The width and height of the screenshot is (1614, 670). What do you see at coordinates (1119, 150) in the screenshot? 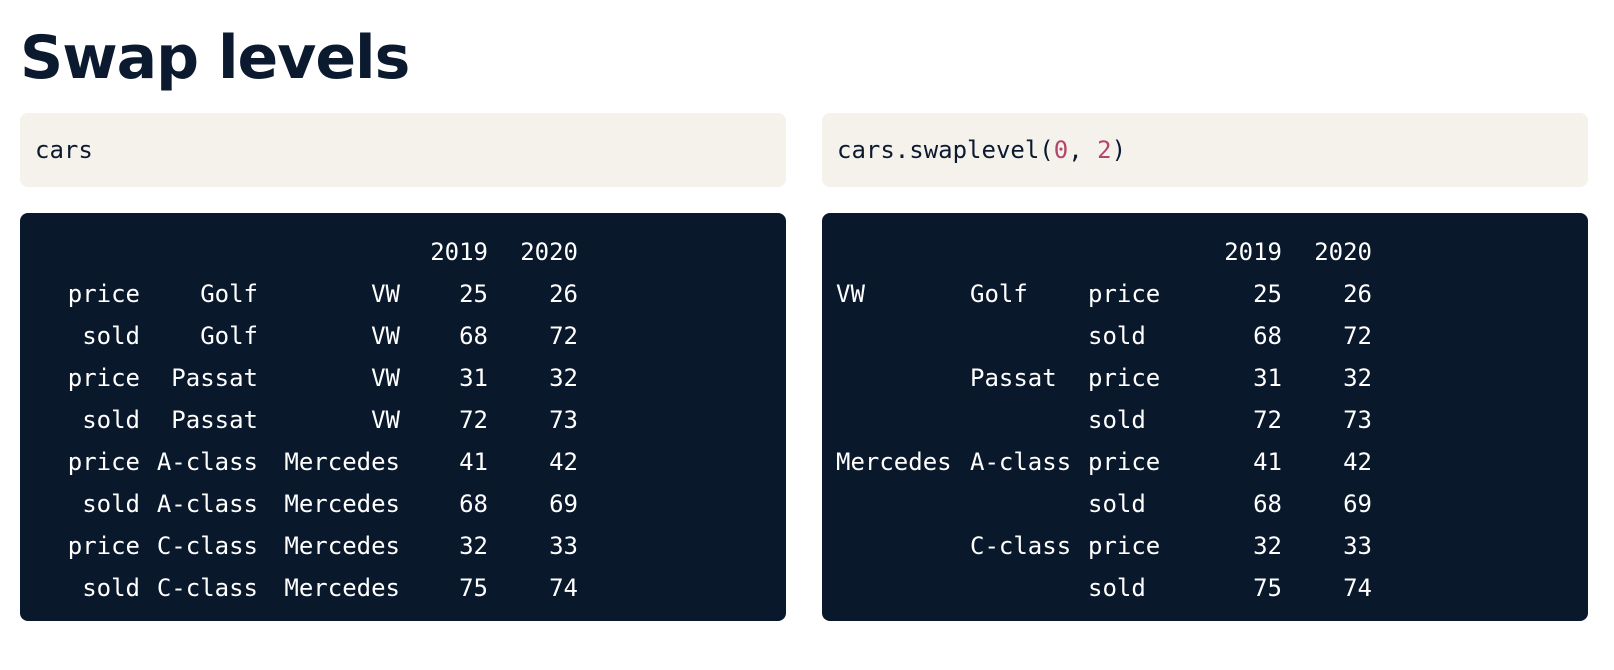
I see `code-suffix: )` at bounding box center [1119, 150].